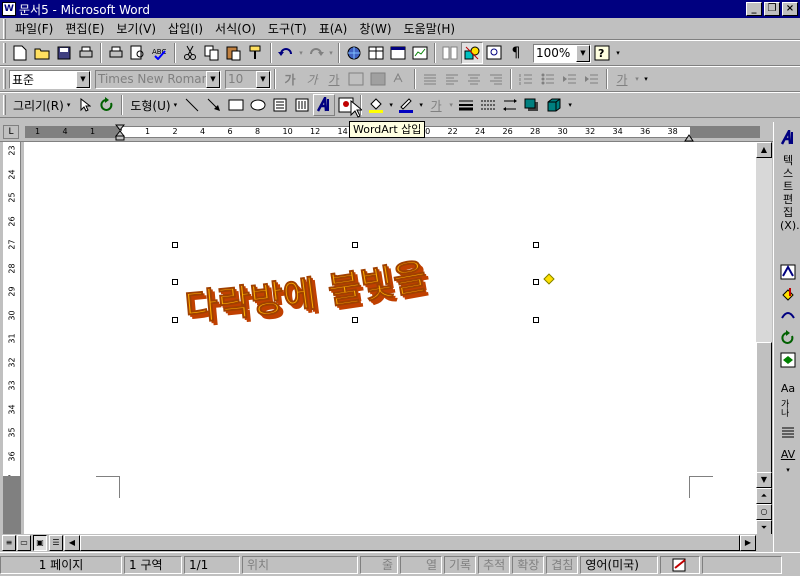 Image resolution: width=800 pixels, height=576 pixels. What do you see at coordinates (302, 105) in the screenshot?
I see `vertical-text-box-icon` at bounding box center [302, 105].